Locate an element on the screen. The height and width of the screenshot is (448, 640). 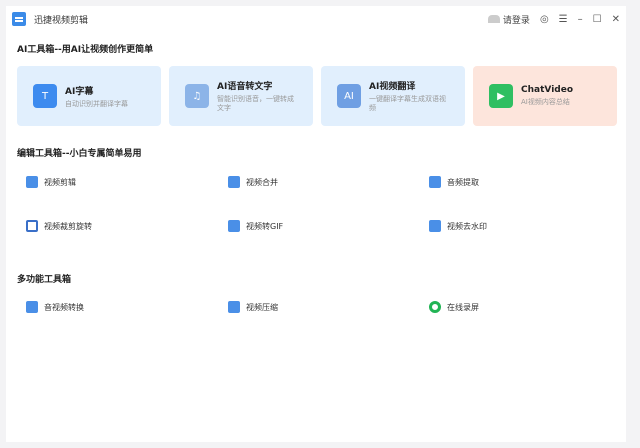
tool-av-convert: 音视频转换 is located at coordinates (55, 307).